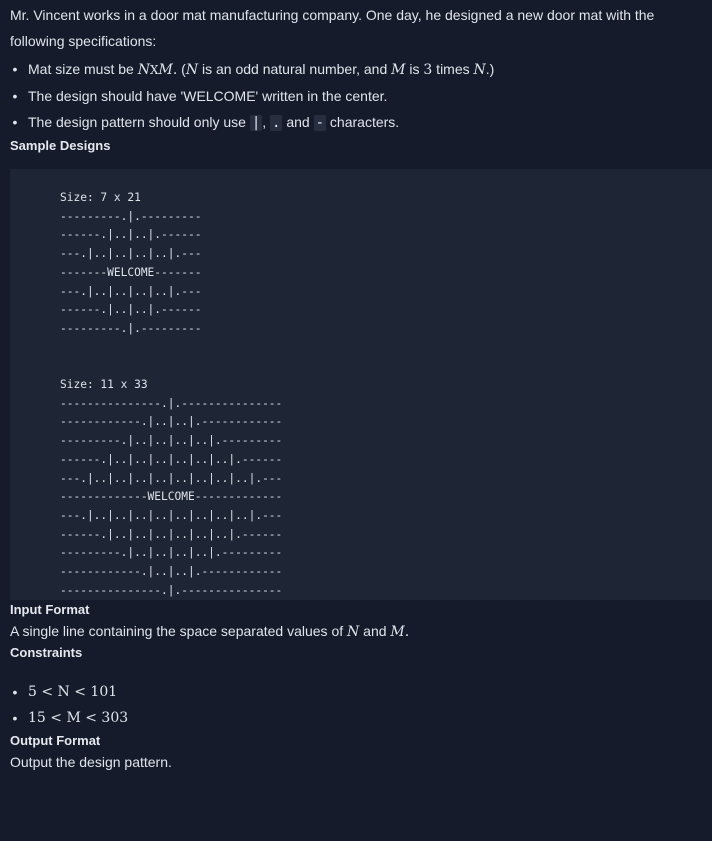 The image size is (712, 841). Describe the element at coordinates (83, 69) in the screenshot. I see `spec-text: Mat size must be` at that location.